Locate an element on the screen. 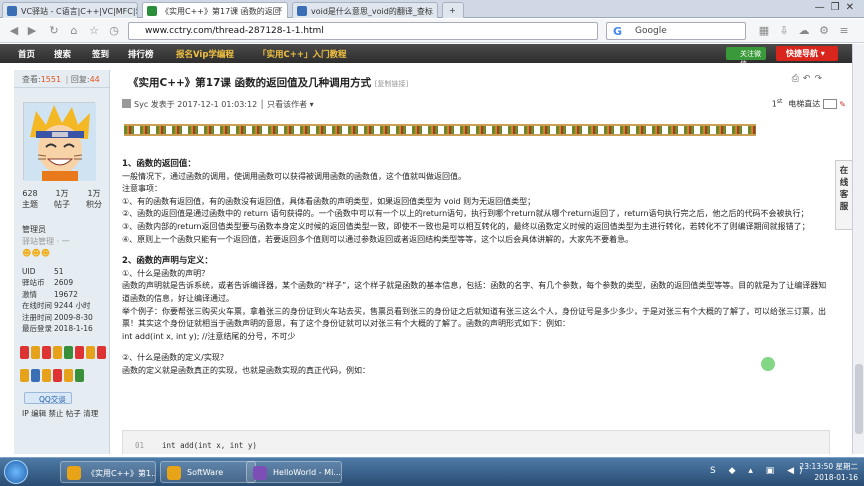 The width and height of the screenshot is (864, 486). tools-icon: ⚙ is located at coordinates (824, 31).